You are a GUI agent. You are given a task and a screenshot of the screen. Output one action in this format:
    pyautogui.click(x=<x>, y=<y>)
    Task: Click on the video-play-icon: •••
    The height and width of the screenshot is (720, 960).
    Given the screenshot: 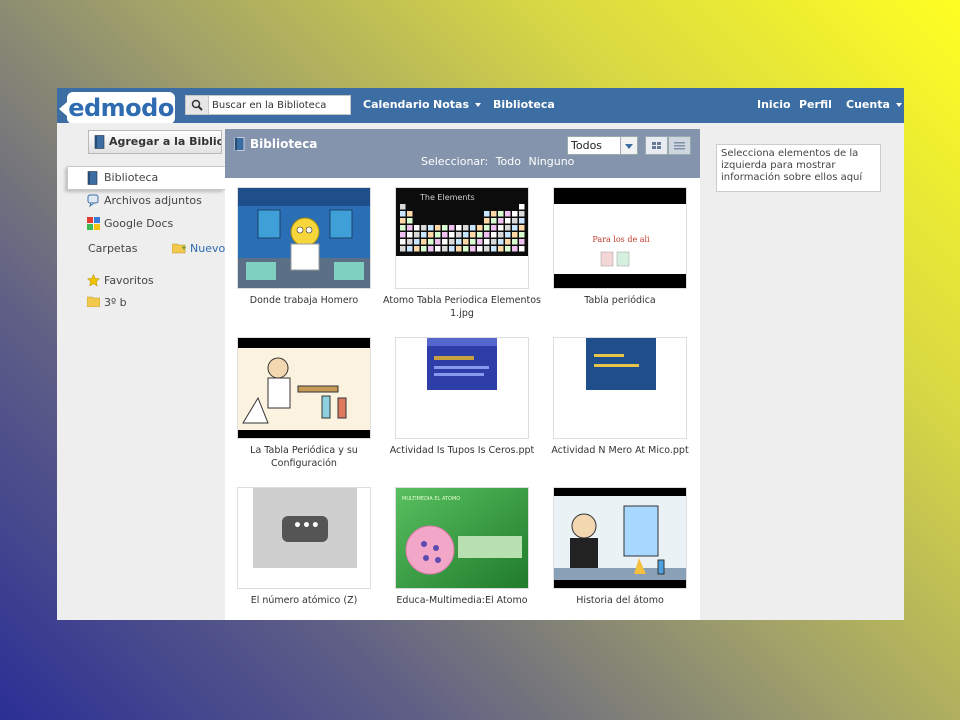 What is the action you would take?
    pyautogui.click(x=306, y=526)
    